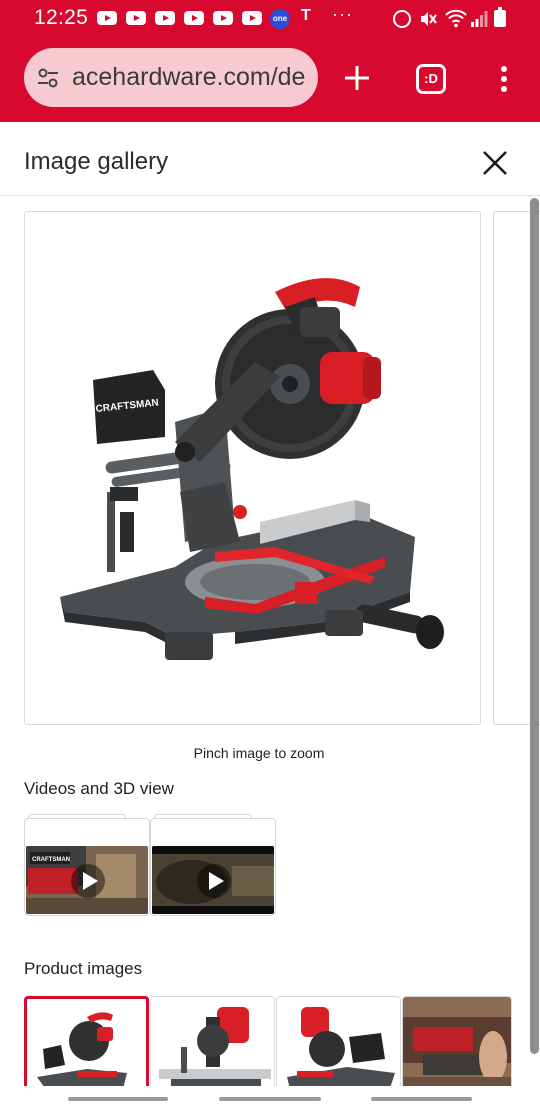  I want to click on new-tab-button, so click(357, 78).